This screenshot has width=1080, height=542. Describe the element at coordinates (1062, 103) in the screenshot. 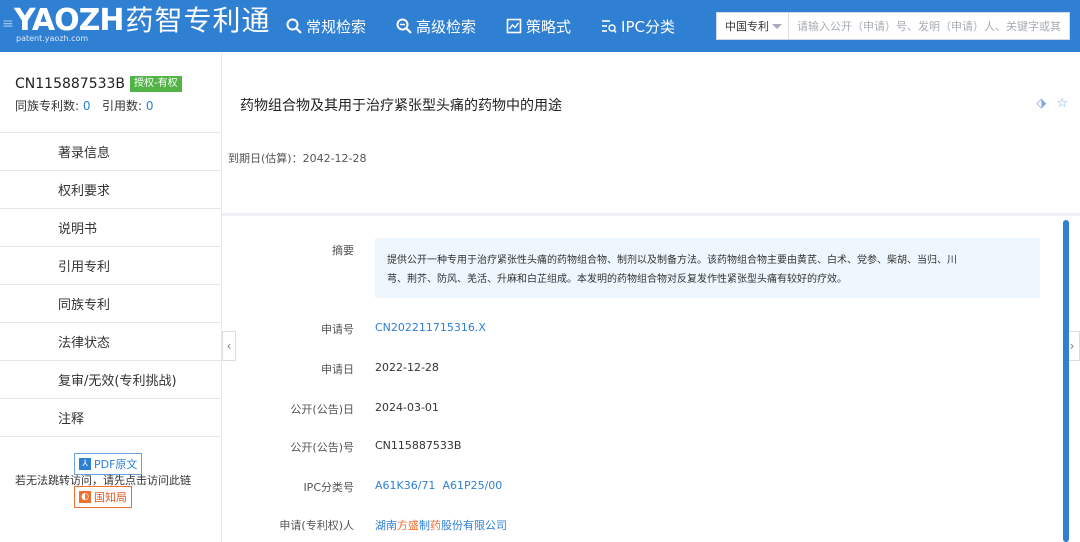

I see `star-icon: ☆` at that location.